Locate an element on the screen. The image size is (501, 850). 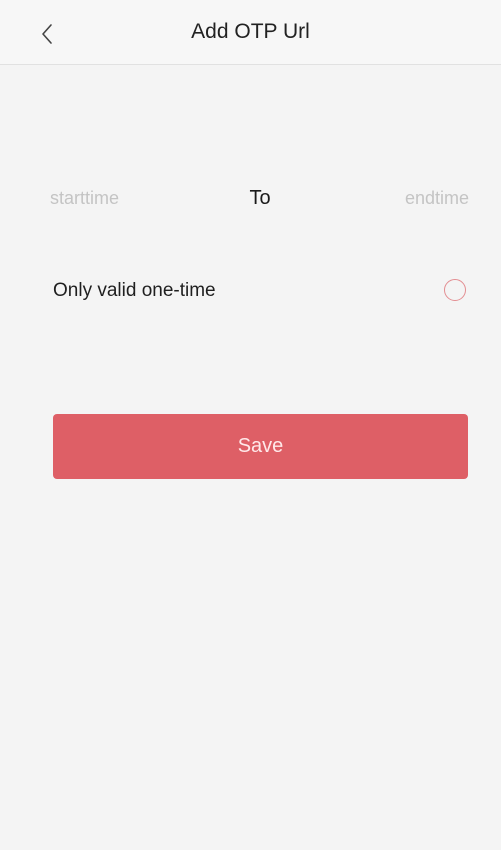
chevron-left-icon is located at coordinates (47, 34).